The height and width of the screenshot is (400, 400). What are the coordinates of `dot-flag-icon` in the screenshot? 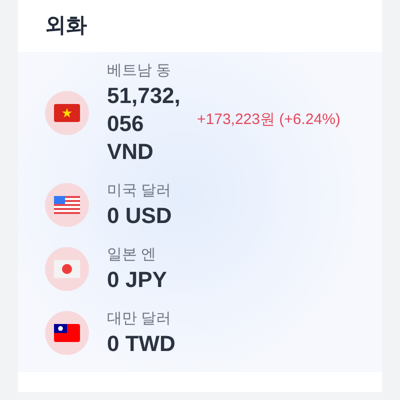 It's located at (67, 269).